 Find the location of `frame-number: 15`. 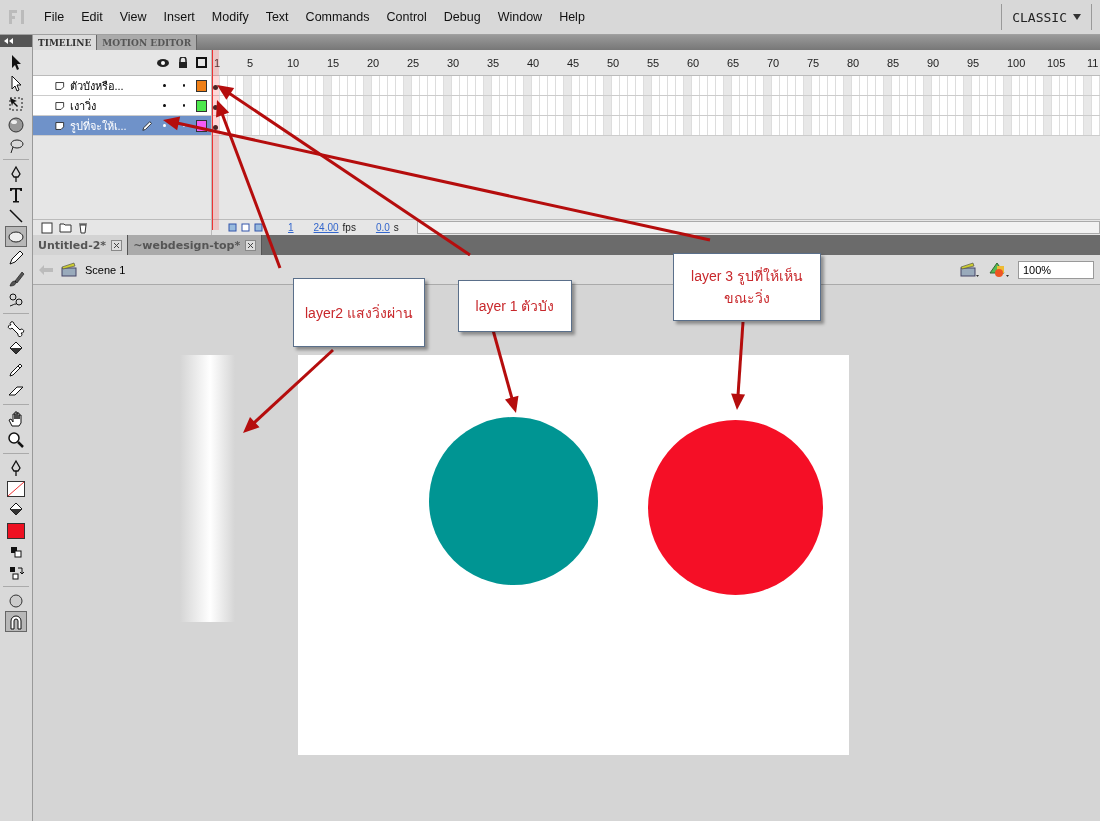

frame-number: 15 is located at coordinates (334, 62).